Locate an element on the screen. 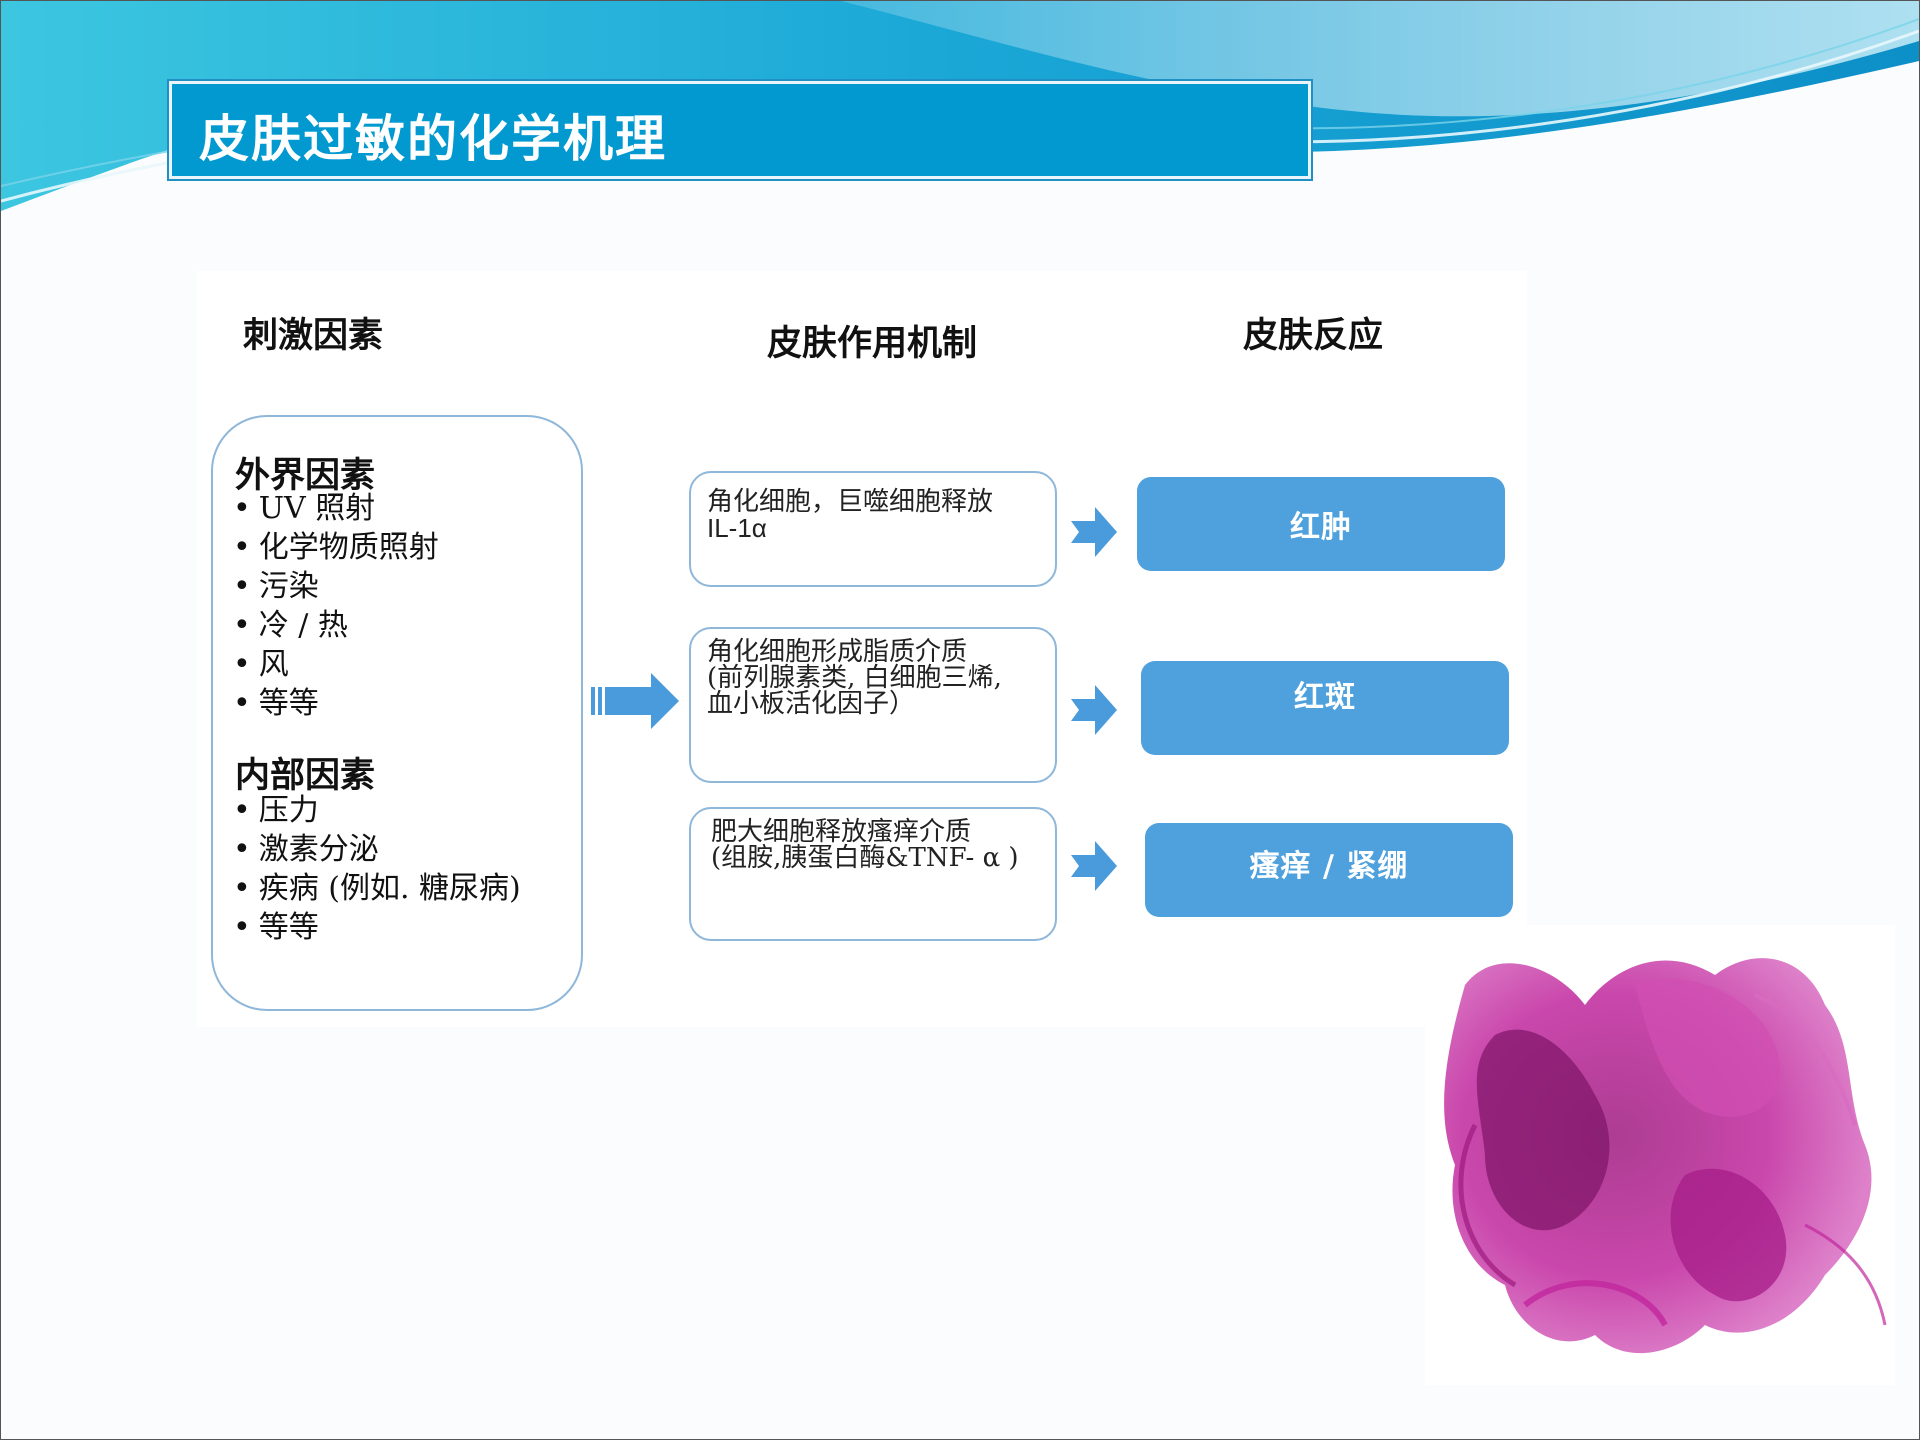 This screenshot has width=1920, height=1440. mechanism-box-2: 角化细胞形成脂质介质 (前列腺素类, 白细胞三烯, 血小板活化因子） is located at coordinates (873, 705).